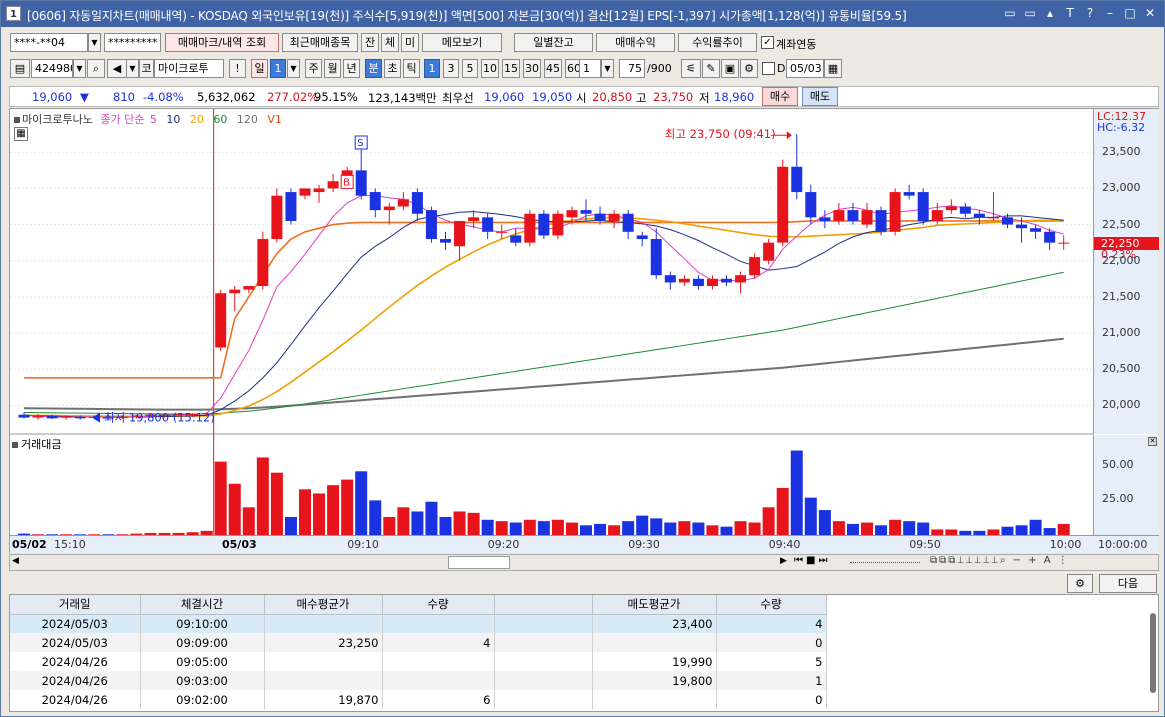 This screenshot has height=717, width=1165. Describe the element at coordinates (432, 68) in the screenshot. I see `period-1-button: 1` at that location.